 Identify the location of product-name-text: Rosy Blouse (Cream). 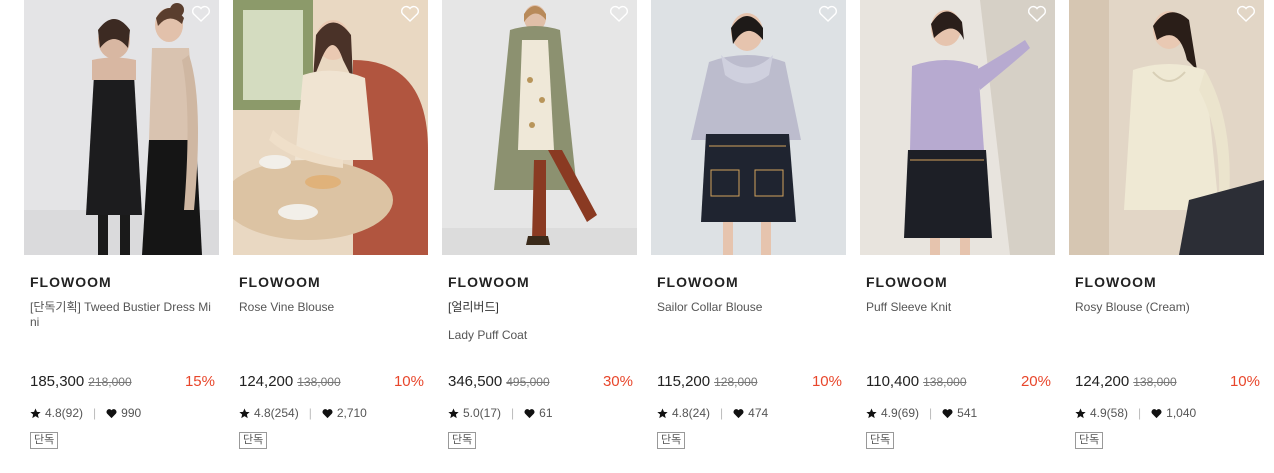
(1168, 307).